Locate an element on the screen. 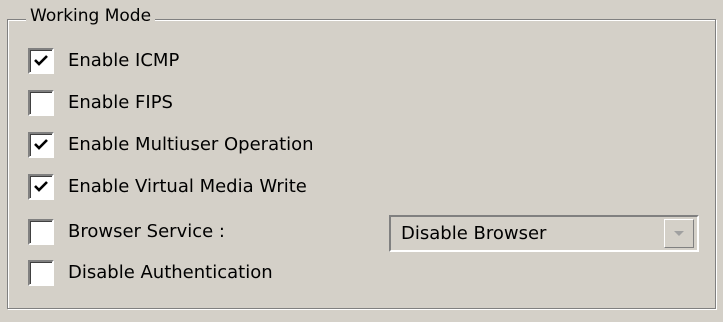 The image size is (723, 322). enable-virtual-media-write-label: Enable Virtual Media Write is located at coordinates (187, 186).